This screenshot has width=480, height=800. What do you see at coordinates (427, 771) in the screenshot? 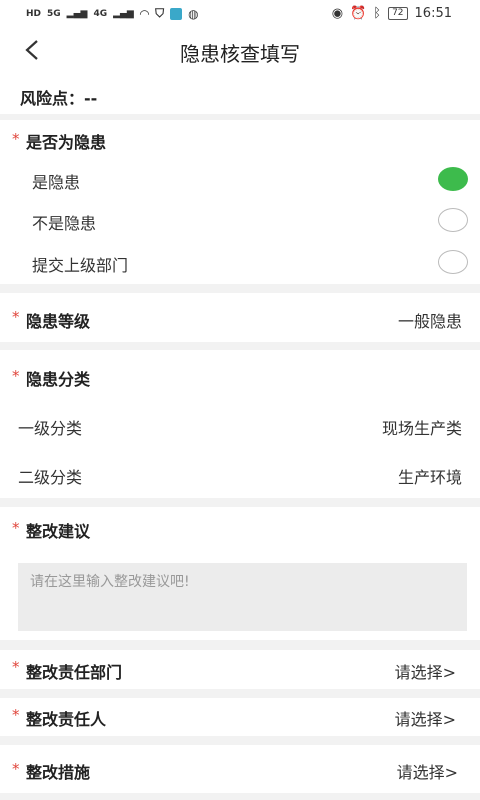
I see `measures-select: 请选择>` at bounding box center [427, 771].